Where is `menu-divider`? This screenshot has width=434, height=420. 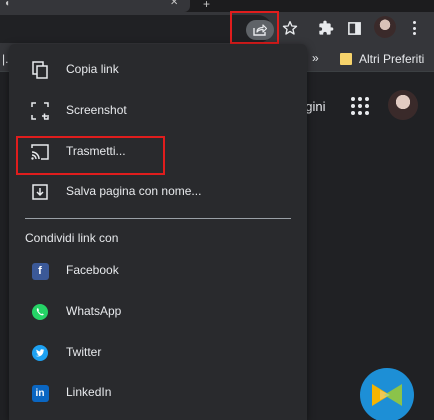 menu-divider is located at coordinates (158, 218).